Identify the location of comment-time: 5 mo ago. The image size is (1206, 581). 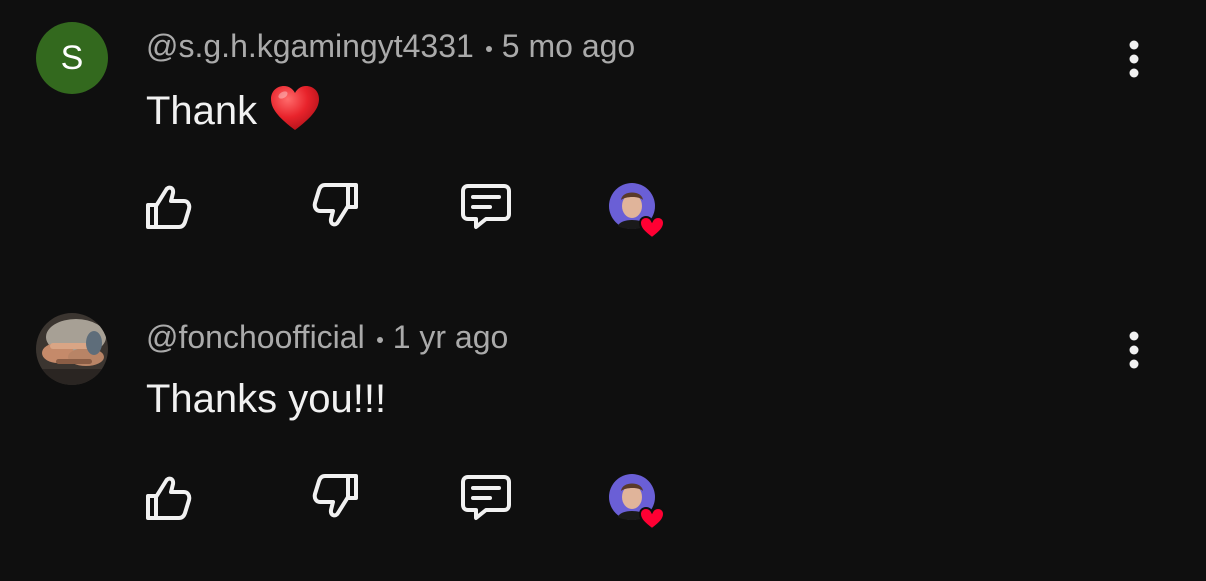
(568, 46).